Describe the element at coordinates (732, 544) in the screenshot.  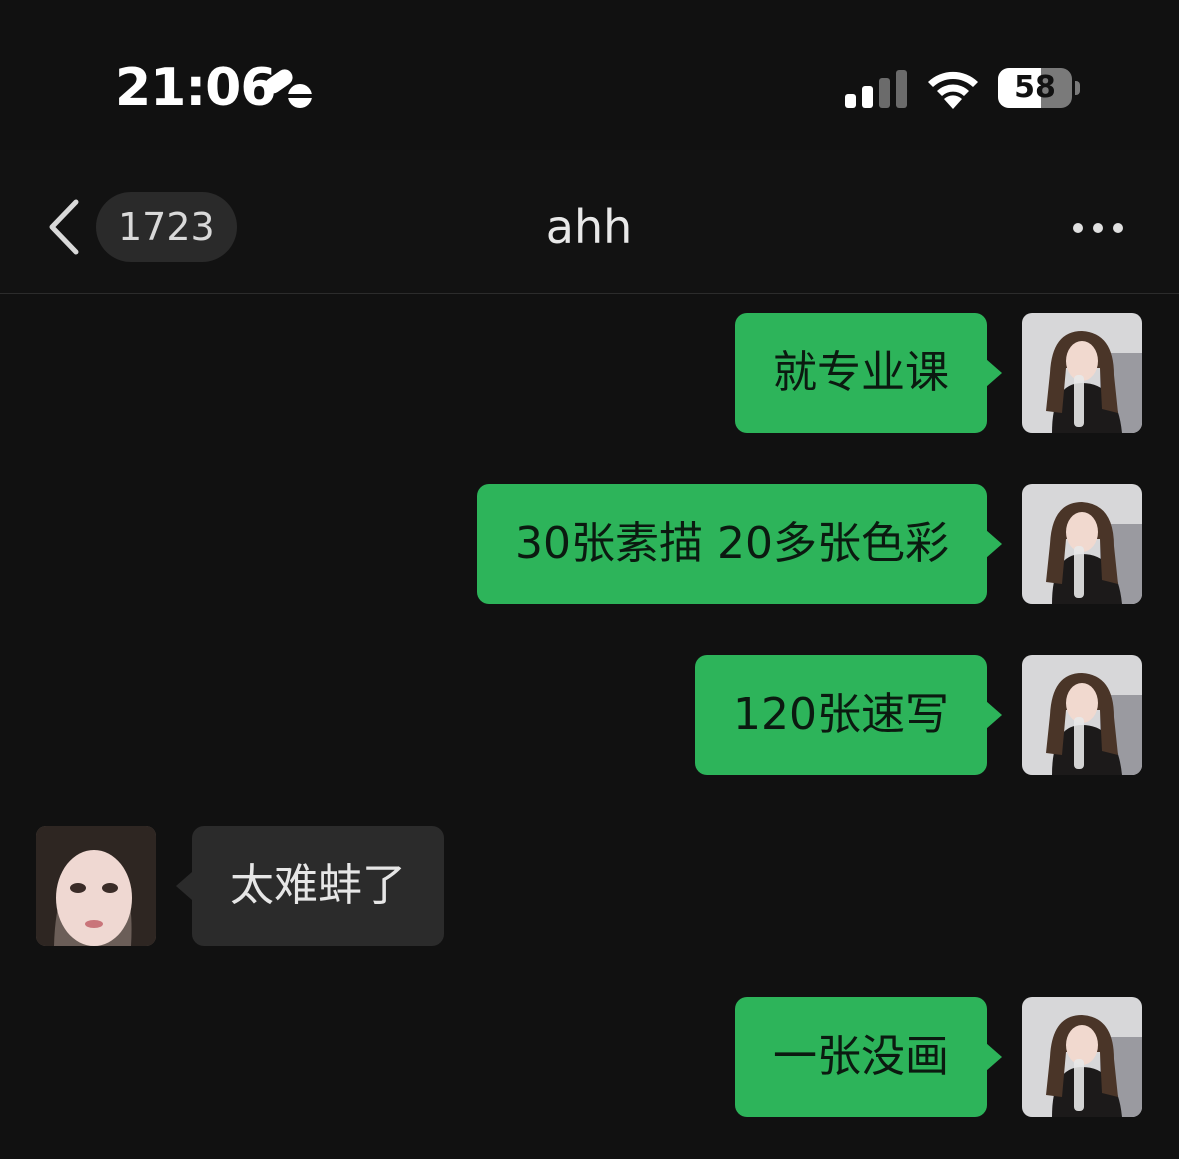
I see `outgoing-message-bubble: 30张素描 20多张色彩` at that location.